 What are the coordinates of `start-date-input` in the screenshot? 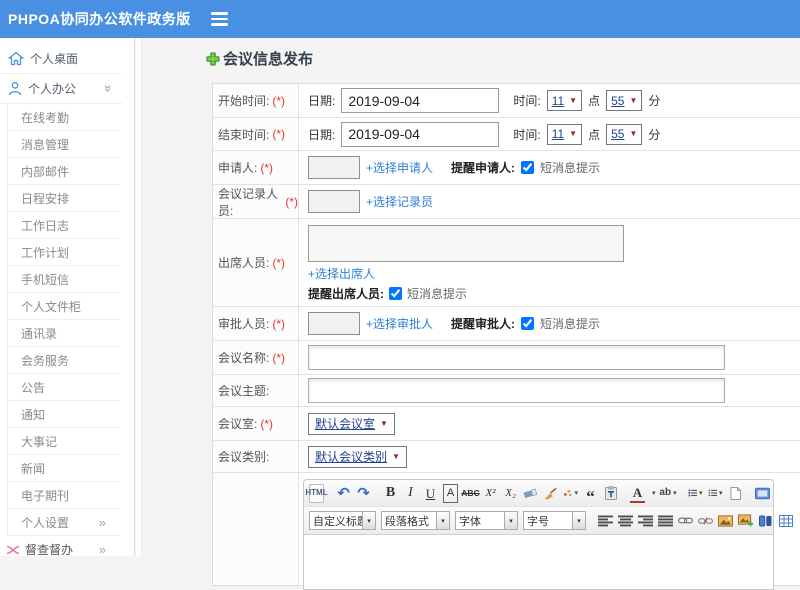 It's located at (420, 100).